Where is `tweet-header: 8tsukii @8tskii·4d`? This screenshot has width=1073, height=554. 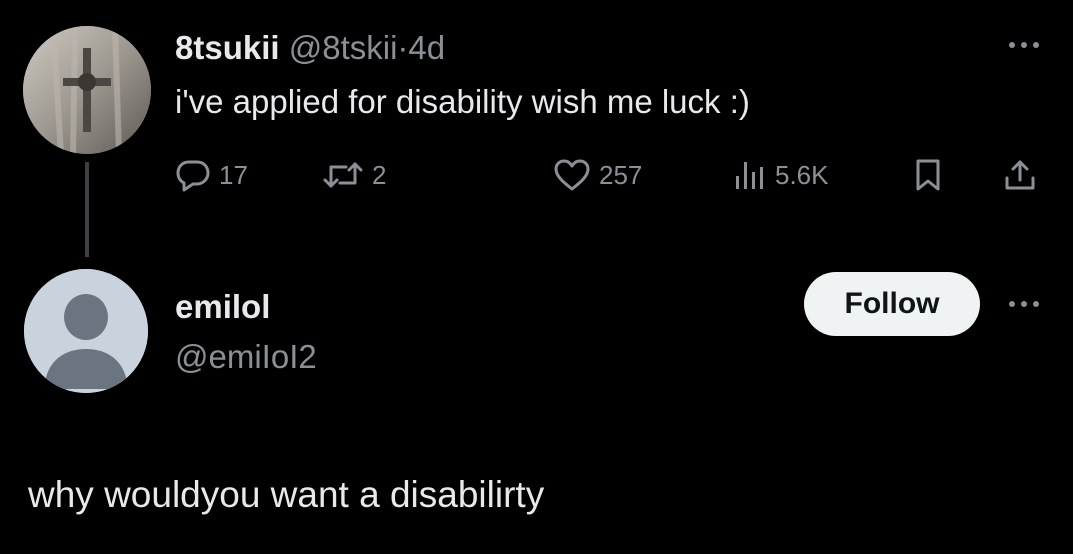
tweet-header: 8tsukii @8tskii·4d is located at coordinates (310, 48).